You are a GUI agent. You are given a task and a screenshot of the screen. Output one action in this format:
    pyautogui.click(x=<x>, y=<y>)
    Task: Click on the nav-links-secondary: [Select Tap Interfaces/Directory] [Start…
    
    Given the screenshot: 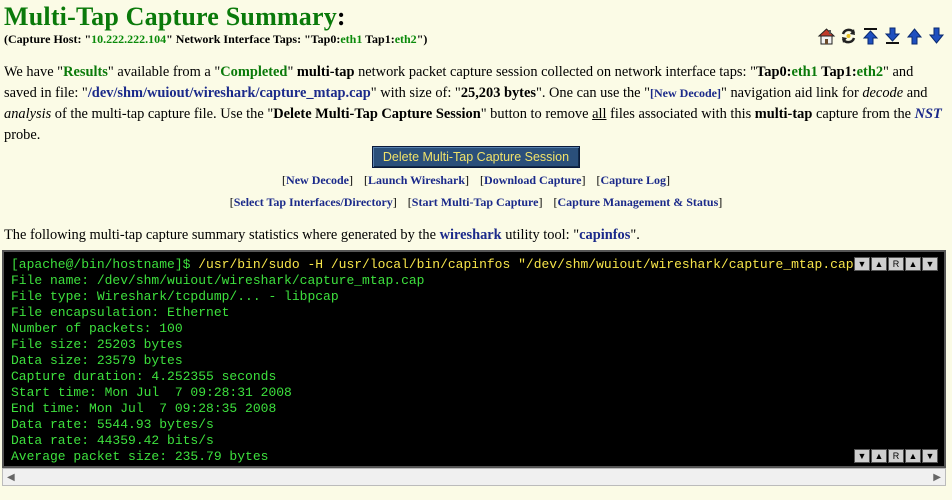 What is the action you would take?
    pyautogui.click(x=476, y=202)
    